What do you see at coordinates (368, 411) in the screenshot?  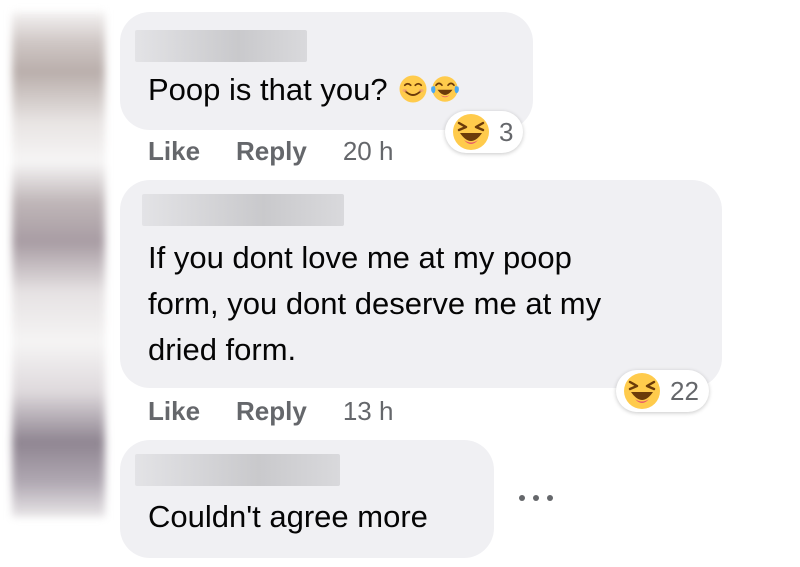 I see `timestamp: 13 h` at bounding box center [368, 411].